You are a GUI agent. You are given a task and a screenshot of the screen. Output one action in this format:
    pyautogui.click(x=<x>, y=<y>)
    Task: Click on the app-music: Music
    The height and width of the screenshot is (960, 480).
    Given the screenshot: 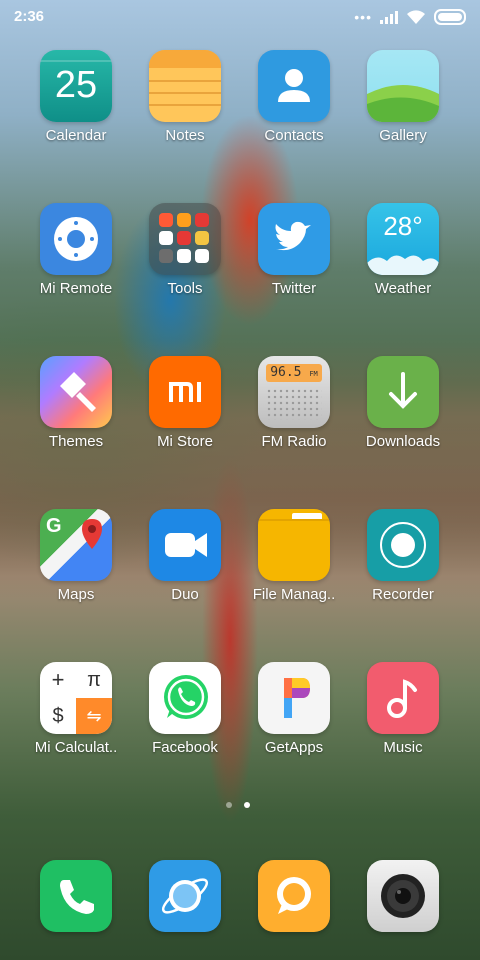 What is the action you would take?
    pyautogui.click(x=403, y=709)
    